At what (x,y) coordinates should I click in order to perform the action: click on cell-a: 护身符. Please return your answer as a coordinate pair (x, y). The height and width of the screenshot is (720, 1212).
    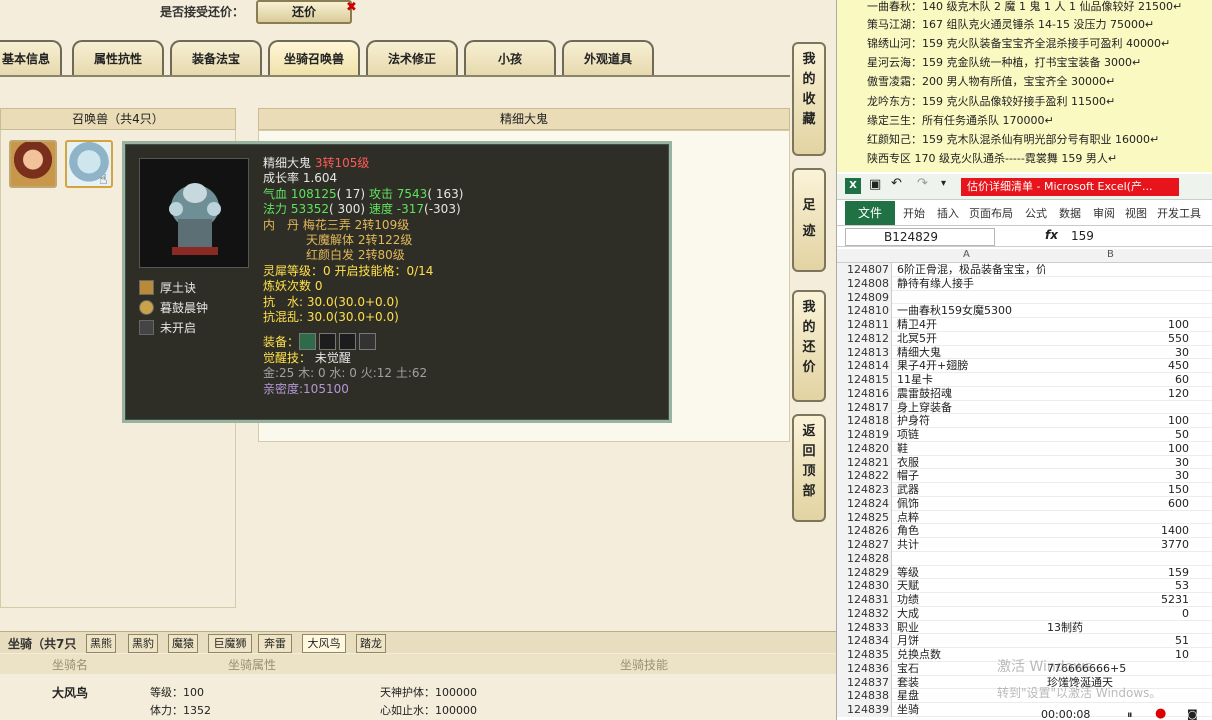
    Looking at the image, I should click on (971, 421).